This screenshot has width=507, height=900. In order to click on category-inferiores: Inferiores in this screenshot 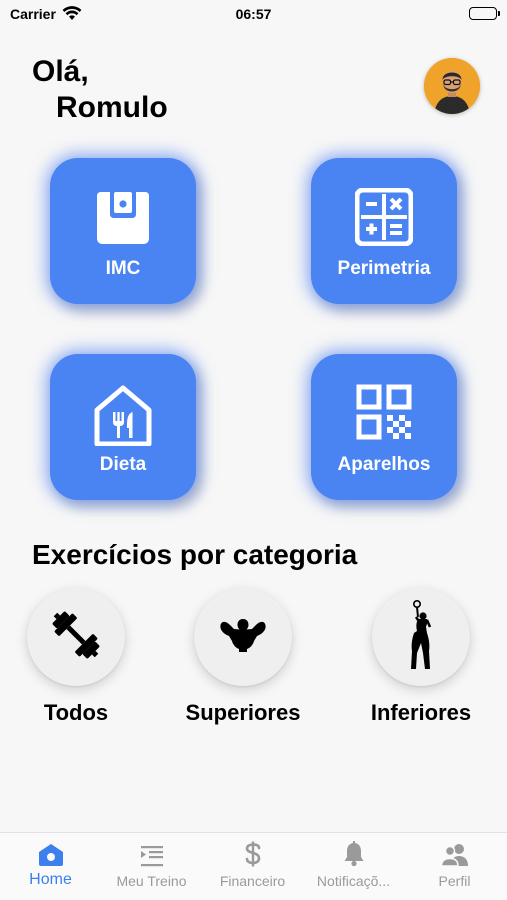, I will do `click(419, 657)`.